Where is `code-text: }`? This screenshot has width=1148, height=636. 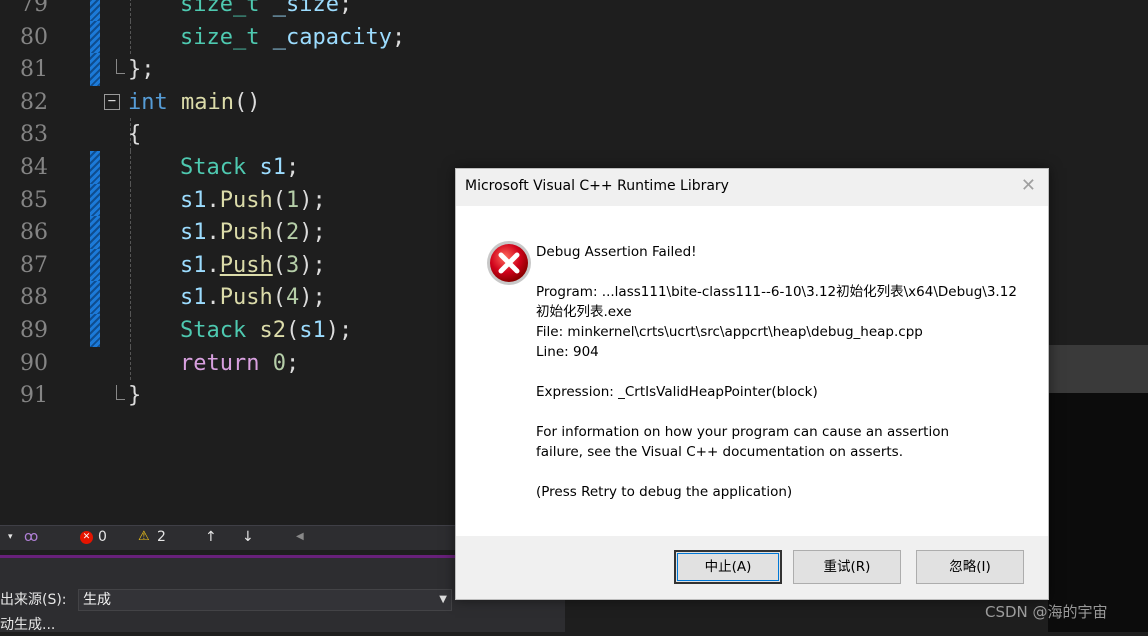
code-text: } is located at coordinates (134, 395).